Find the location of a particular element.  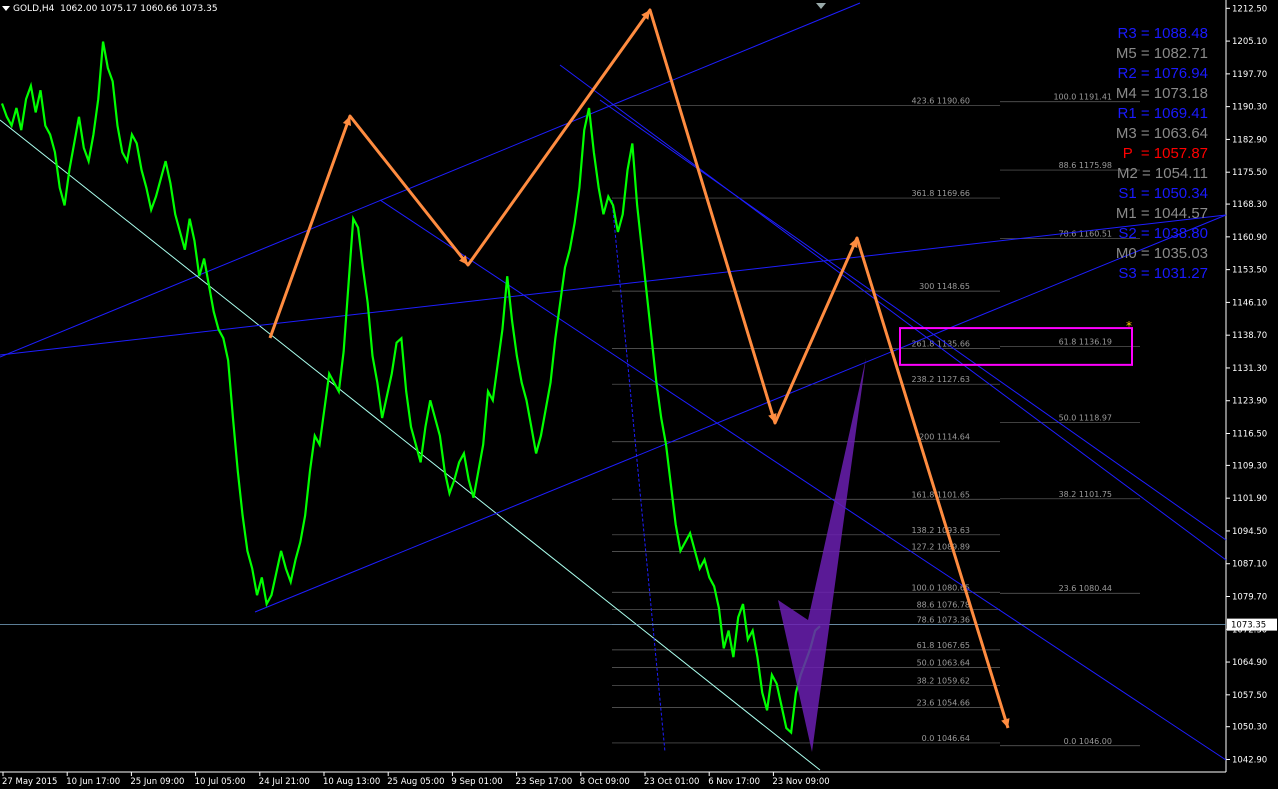

y-tick-label: 1153.50 is located at coordinates (1249, 271).